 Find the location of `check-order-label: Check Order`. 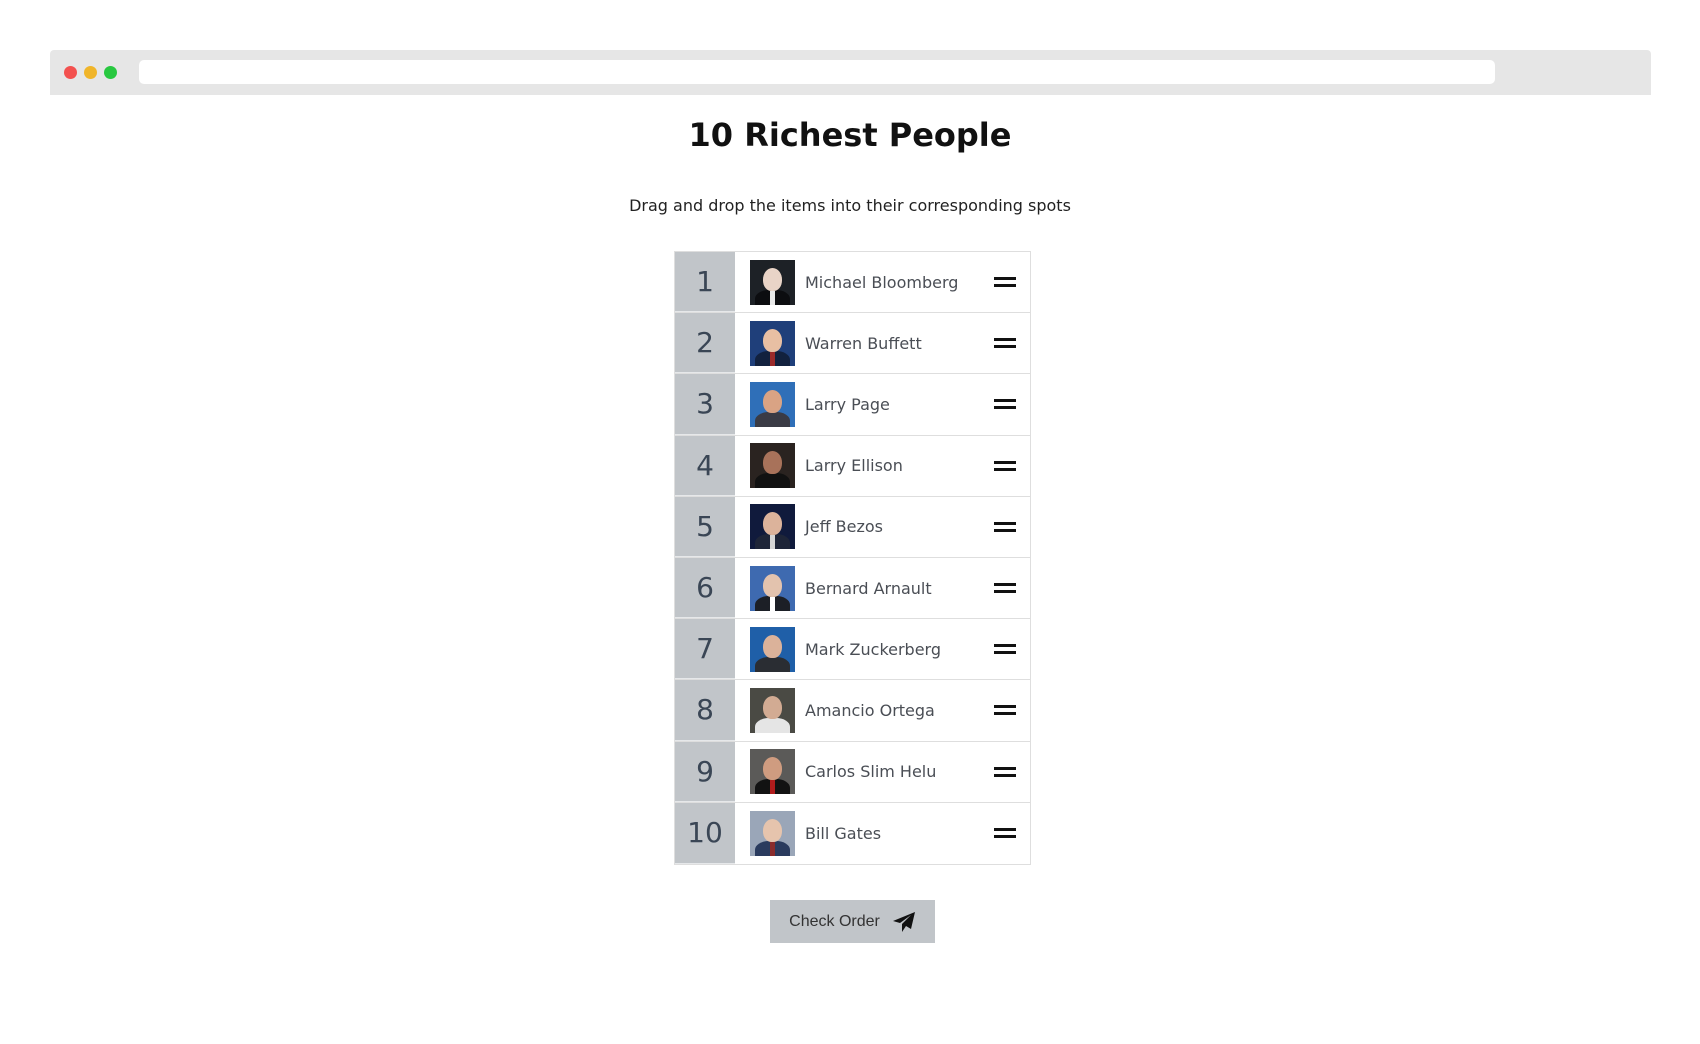

check-order-label: Check Order is located at coordinates (834, 921).